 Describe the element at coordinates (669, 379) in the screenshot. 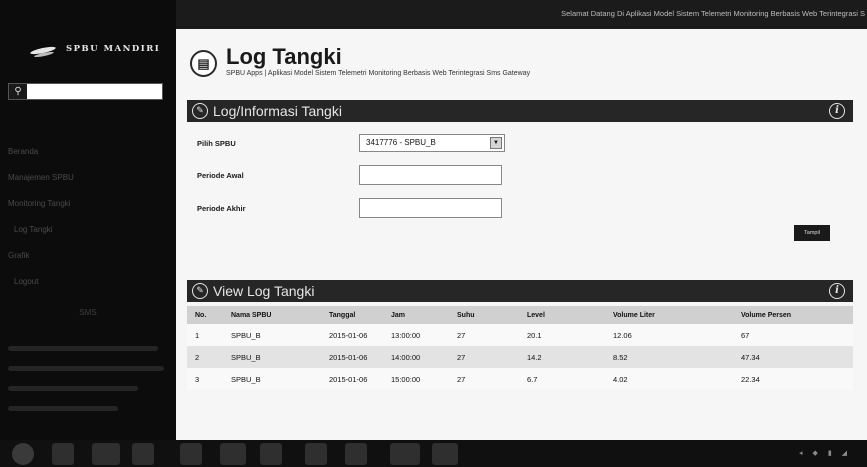

I see `cell-volume-liter: 4.02` at that location.